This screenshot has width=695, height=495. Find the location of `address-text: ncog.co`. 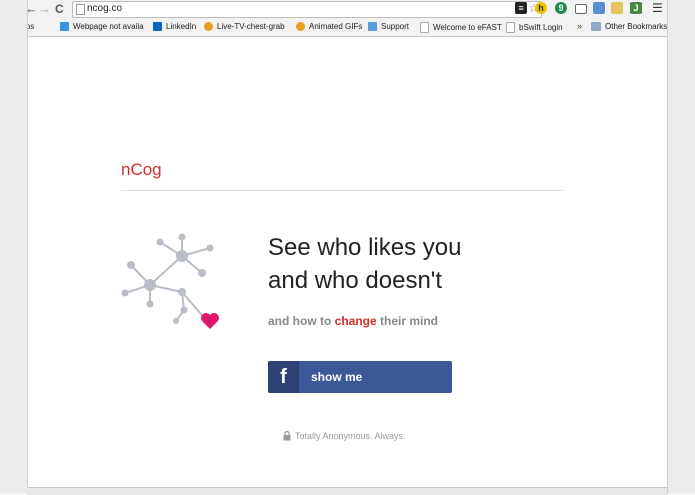

address-text: ncog.co is located at coordinates (104, 8).